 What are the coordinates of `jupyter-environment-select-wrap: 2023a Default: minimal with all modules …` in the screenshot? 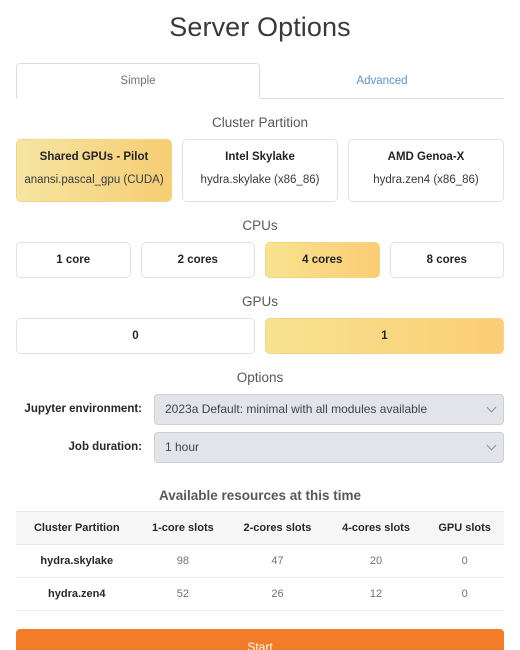 It's located at (329, 409).